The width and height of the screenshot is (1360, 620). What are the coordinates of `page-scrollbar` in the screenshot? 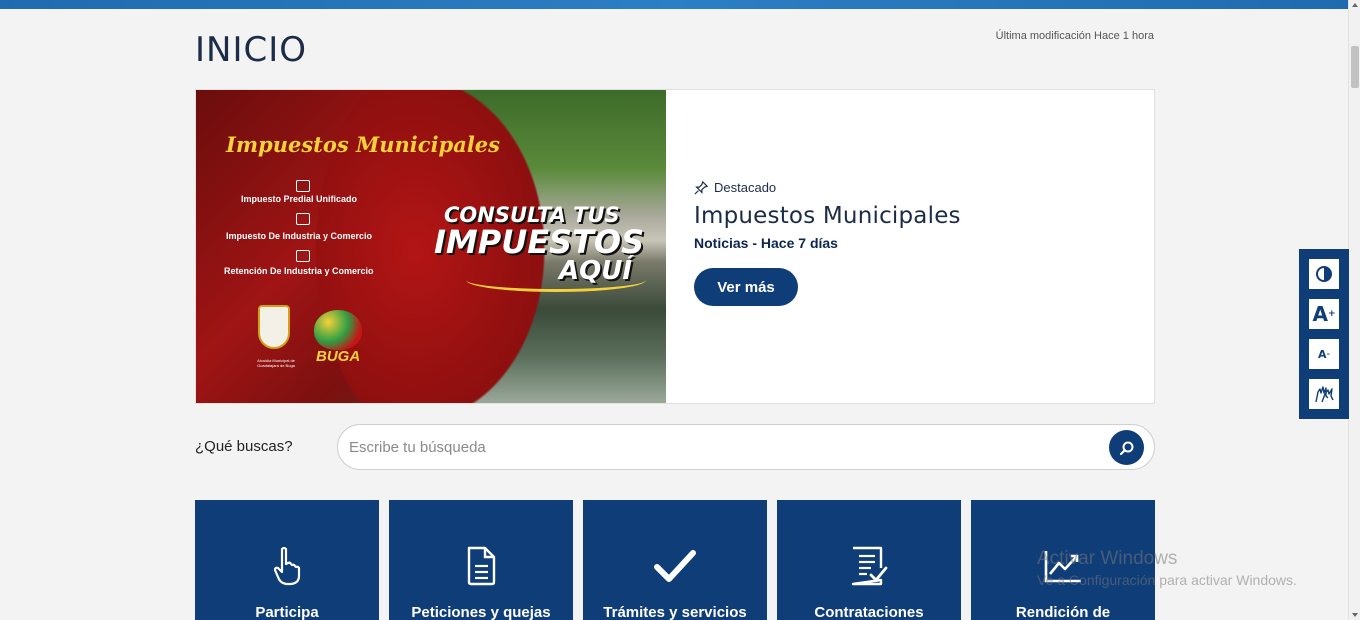 It's located at (1354, 310).